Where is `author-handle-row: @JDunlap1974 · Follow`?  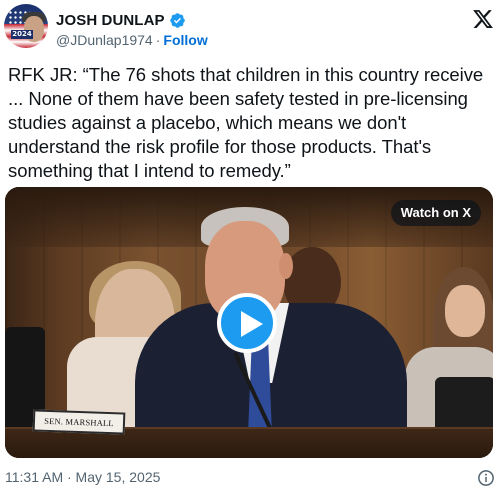 author-handle-row: @JDunlap1974 · Follow is located at coordinates (132, 40).